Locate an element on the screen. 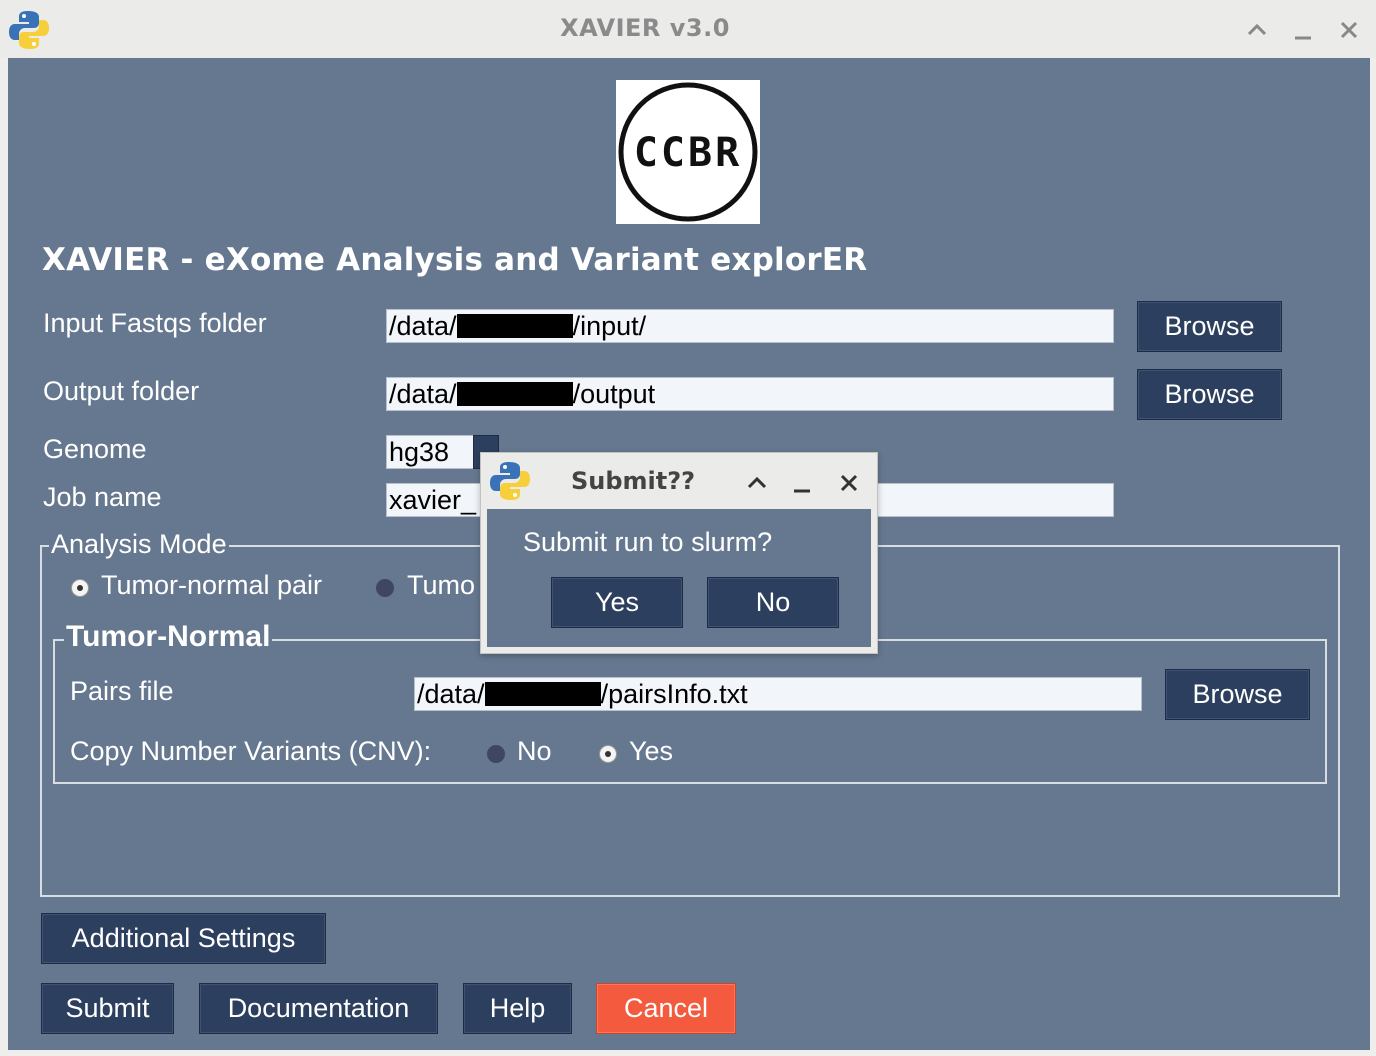 Image resolution: width=1376 pixels, height=1056 pixels. pairs-file-field: /data//pairsInfo.txt is located at coordinates (778, 694).